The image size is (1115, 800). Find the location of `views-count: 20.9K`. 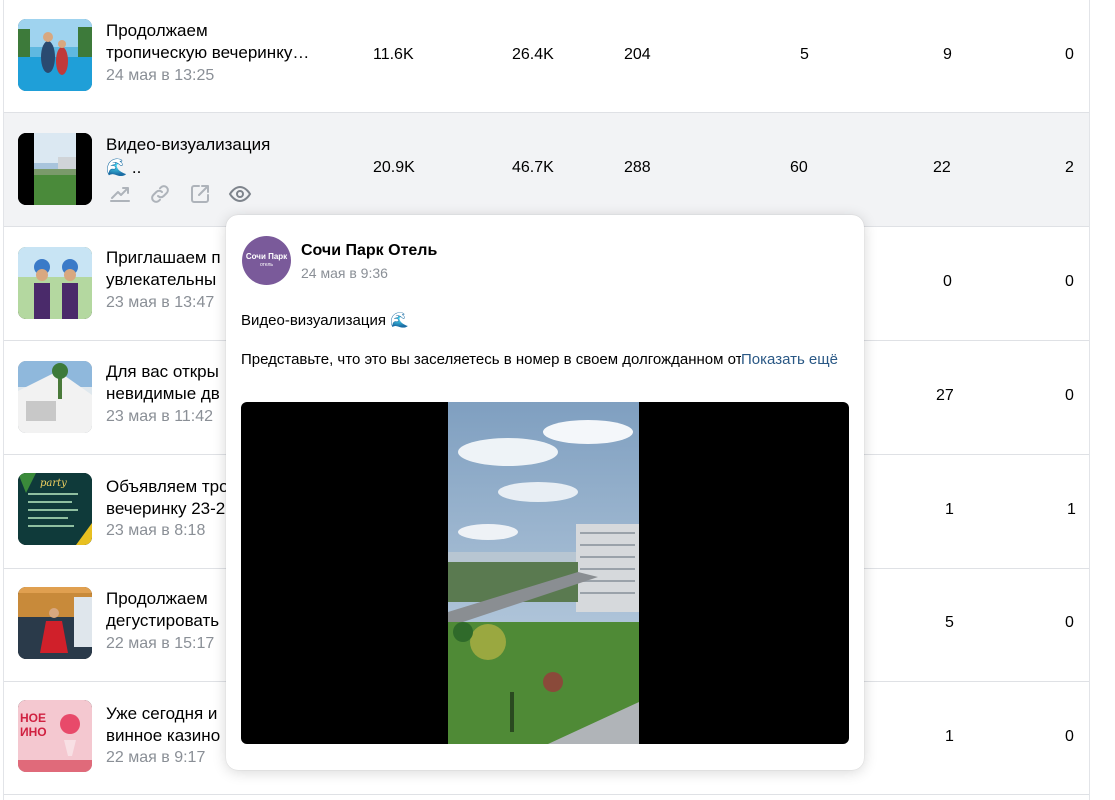

views-count: 20.9K is located at coordinates (394, 167).